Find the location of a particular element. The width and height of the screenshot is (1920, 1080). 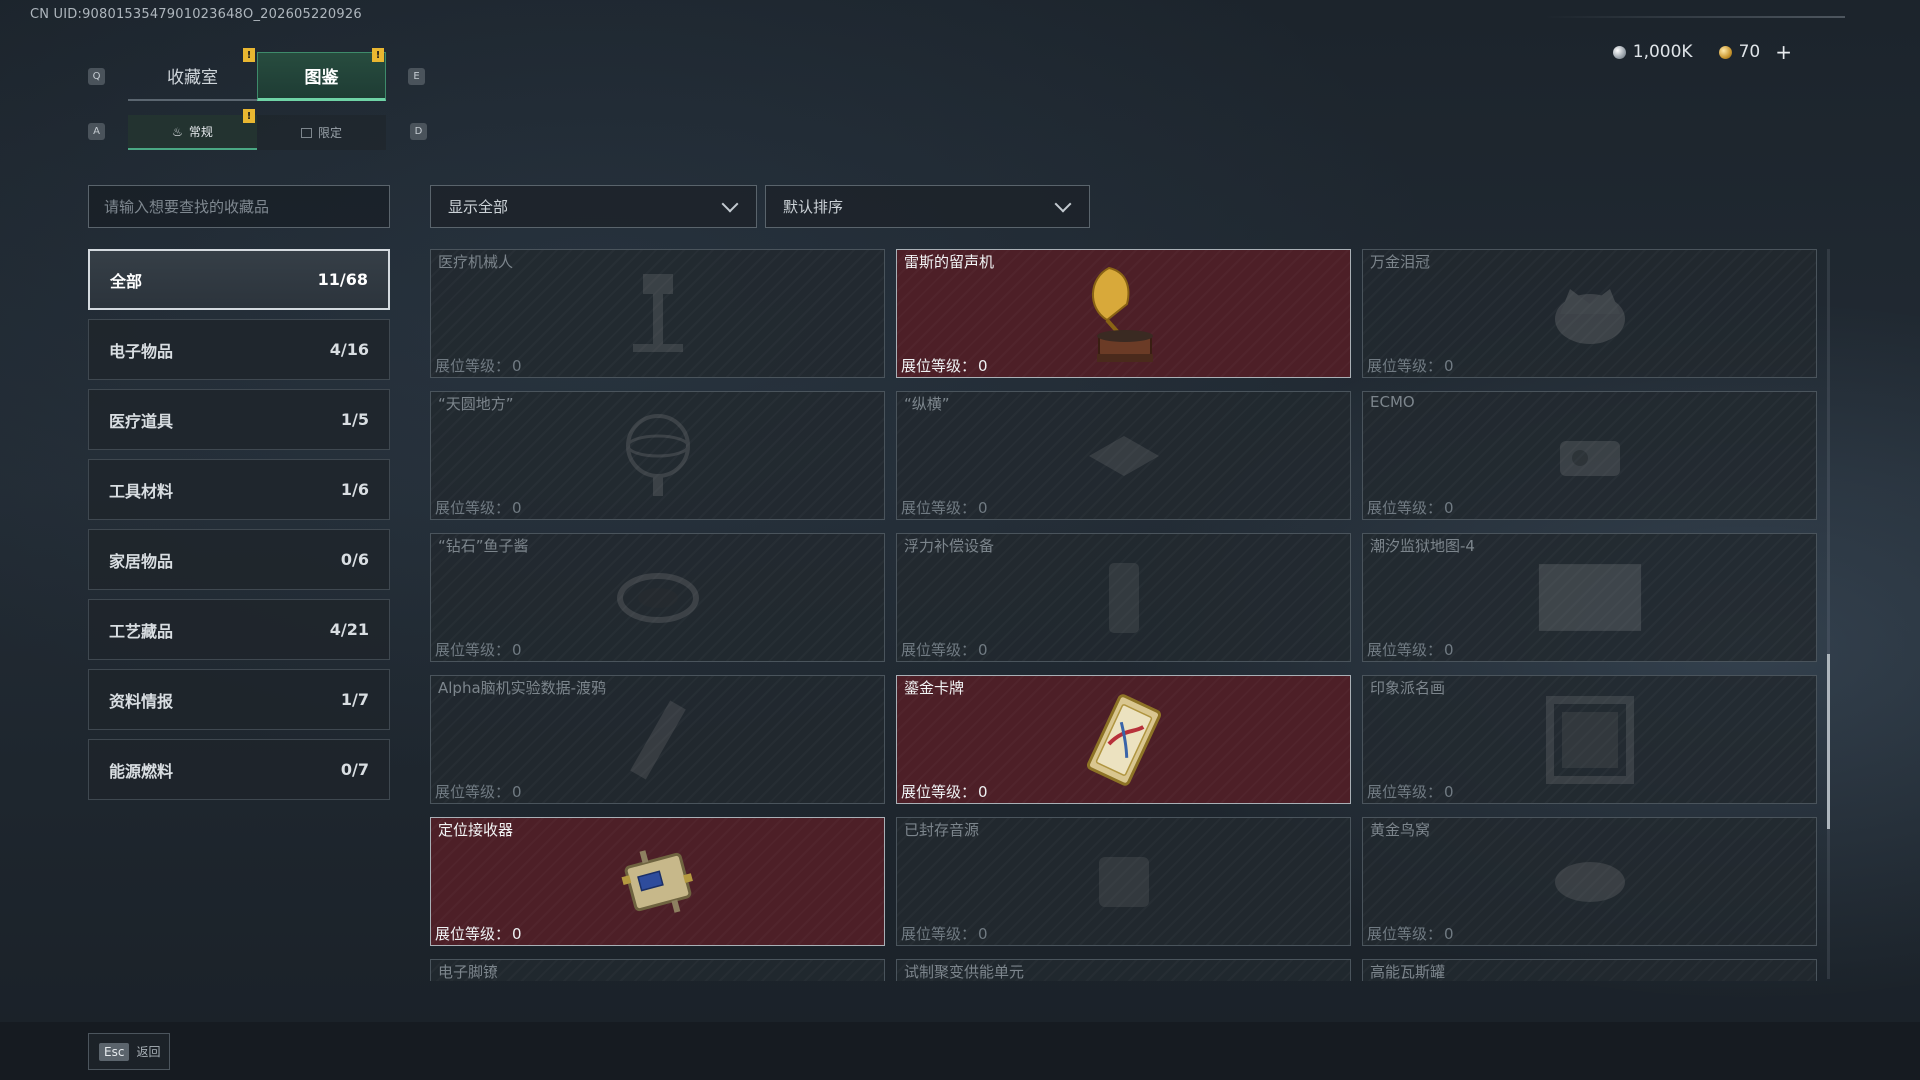

tab-label: 图鉴 is located at coordinates (321, 78).